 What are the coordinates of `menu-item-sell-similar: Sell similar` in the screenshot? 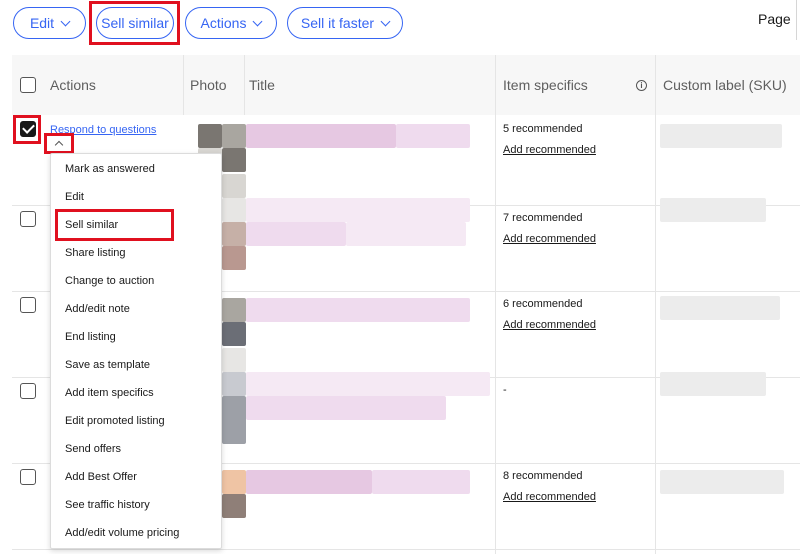 It's located at (91, 225).